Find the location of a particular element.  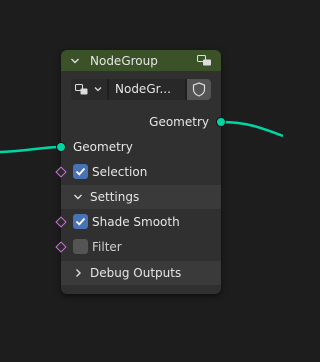

output-link-wire is located at coordinates (251, 129).